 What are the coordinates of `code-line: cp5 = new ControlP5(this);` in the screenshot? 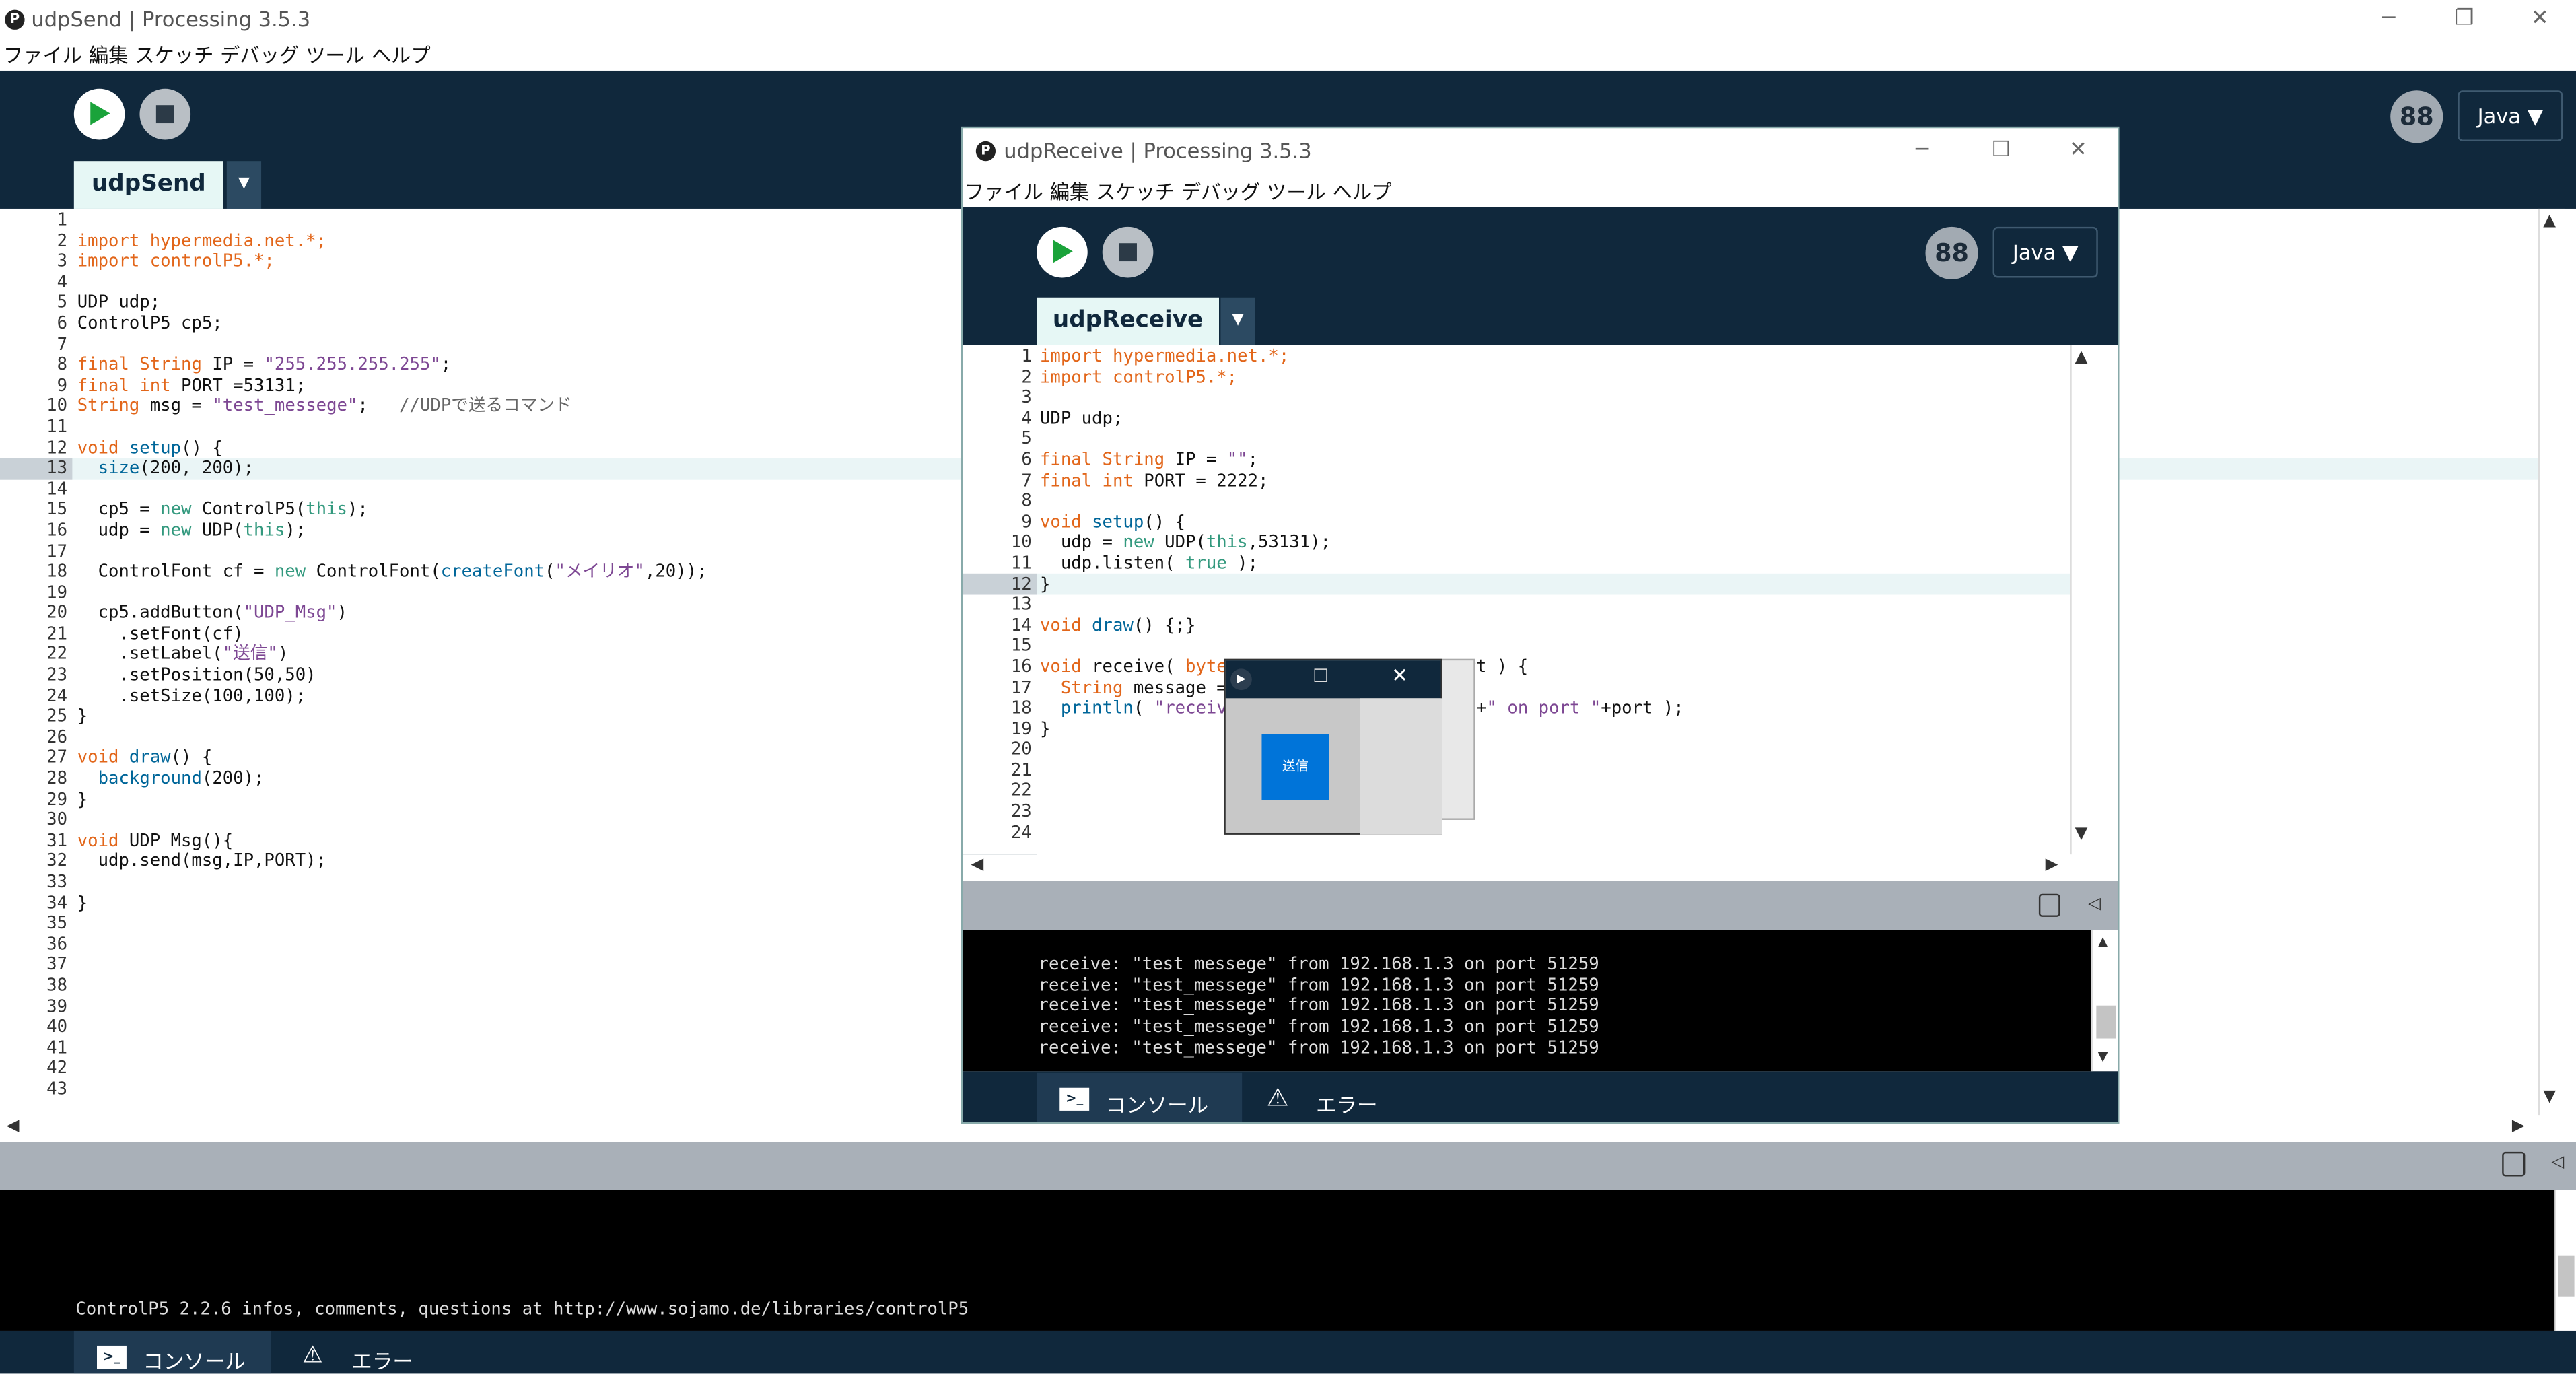 It's located at (392, 510).